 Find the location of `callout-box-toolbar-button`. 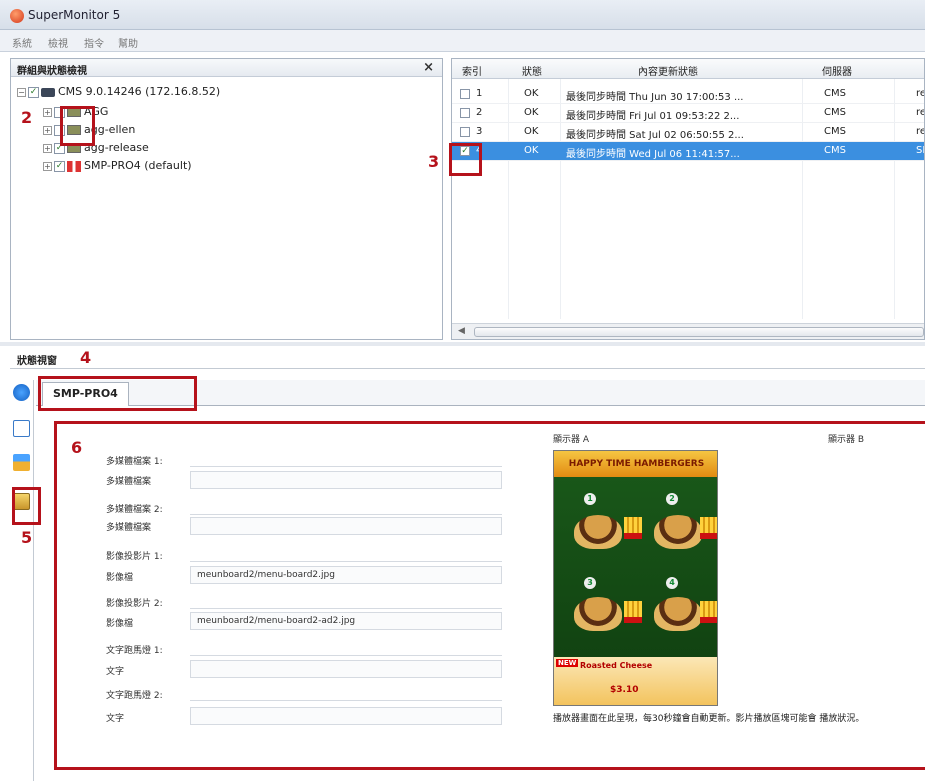

callout-box-toolbar-button is located at coordinates (26, 506).